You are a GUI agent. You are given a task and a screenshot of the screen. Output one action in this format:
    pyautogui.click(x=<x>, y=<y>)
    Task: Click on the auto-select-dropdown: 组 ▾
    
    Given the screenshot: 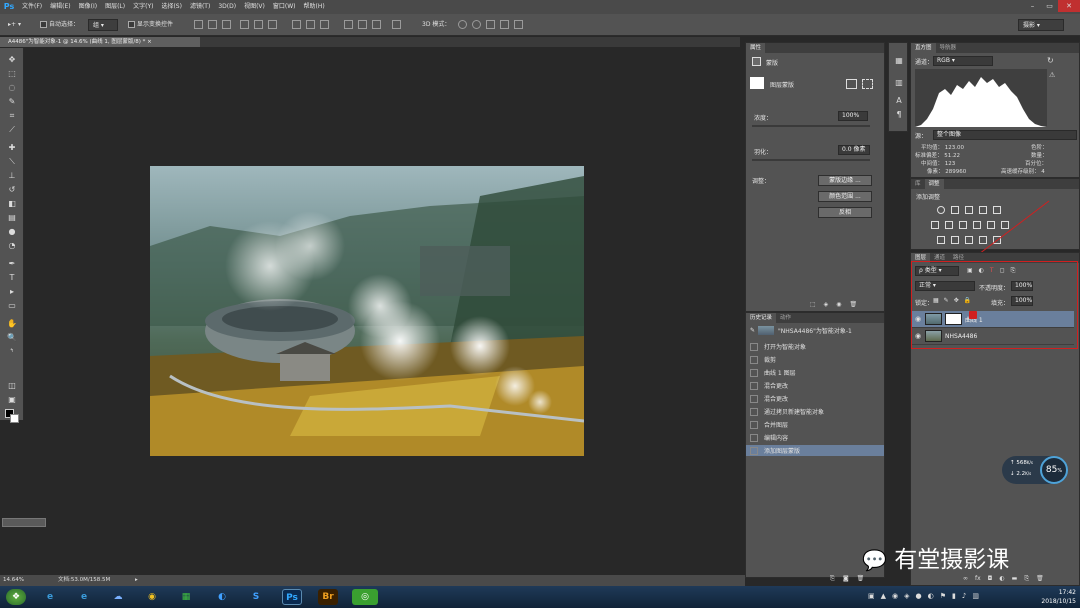 What is the action you would take?
    pyautogui.click(x=103, y=25)
    